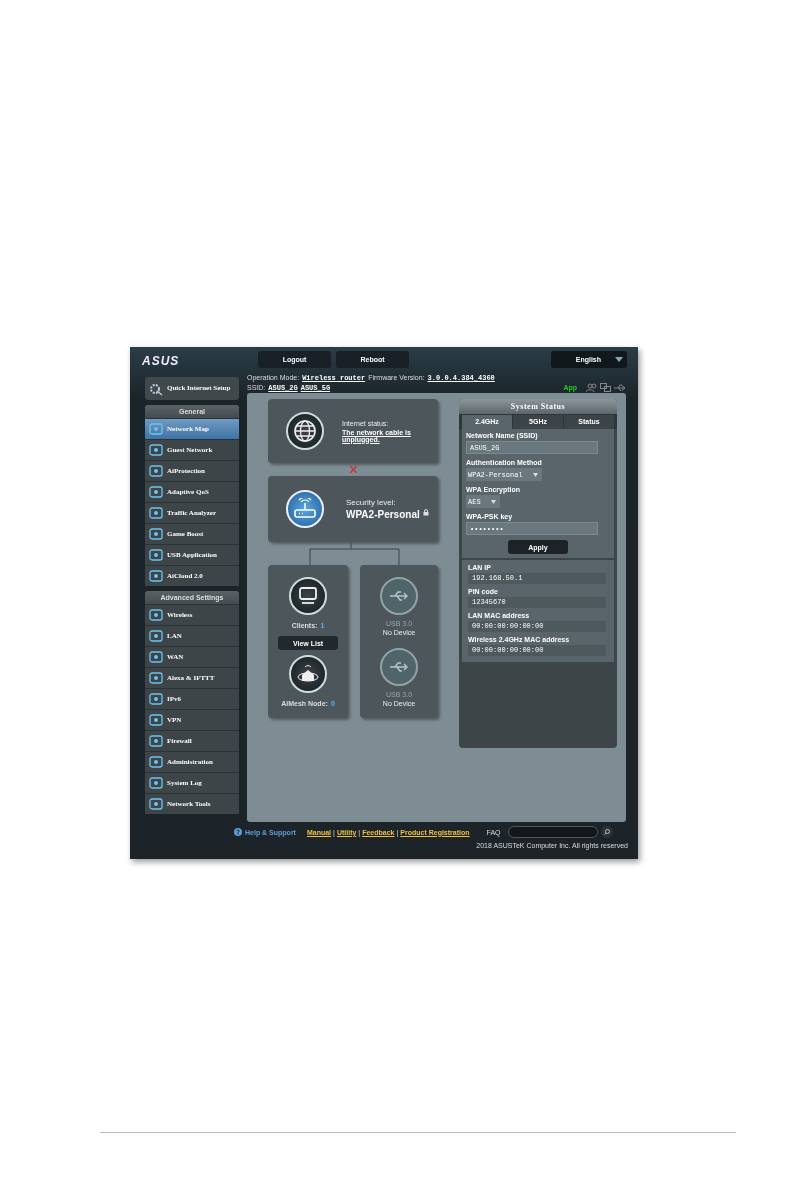  Describe the element at coordinates (305, 509) in the screenshot. I see `router-icon` at that location.